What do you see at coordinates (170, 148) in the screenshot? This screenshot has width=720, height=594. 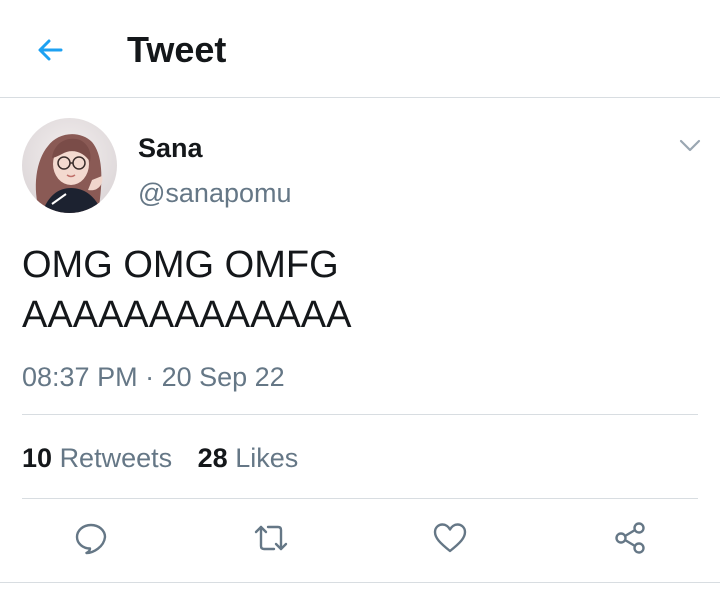 I see `author-name: Sana` at bounding box center [170, 148].